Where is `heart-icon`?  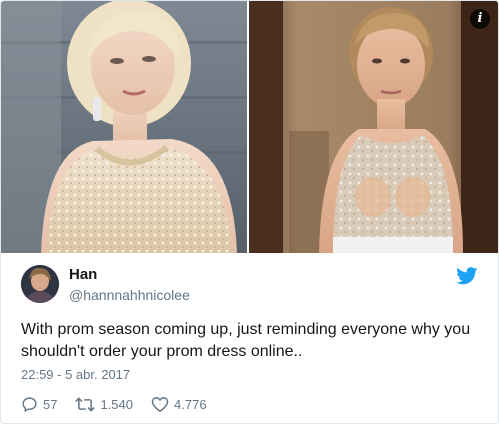
heart-icon is located at coordinates (160, 404).